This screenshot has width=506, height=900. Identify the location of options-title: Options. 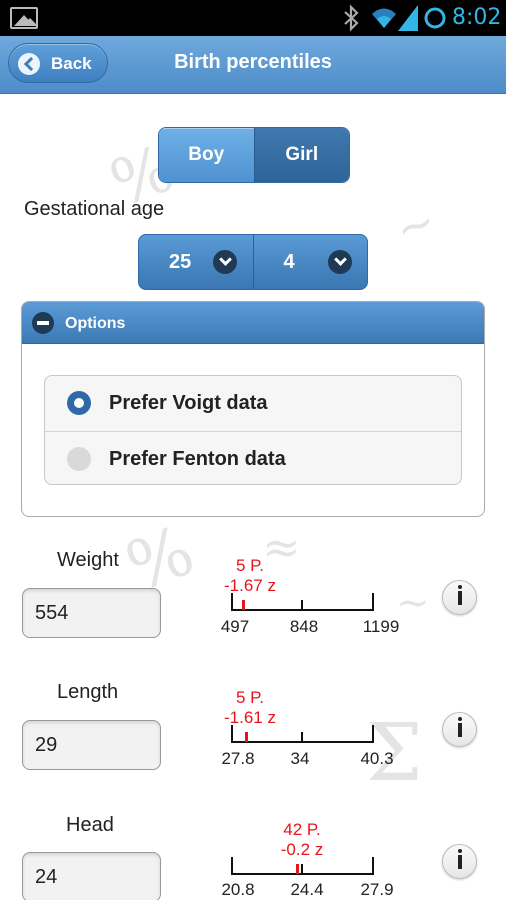
(95, 323).